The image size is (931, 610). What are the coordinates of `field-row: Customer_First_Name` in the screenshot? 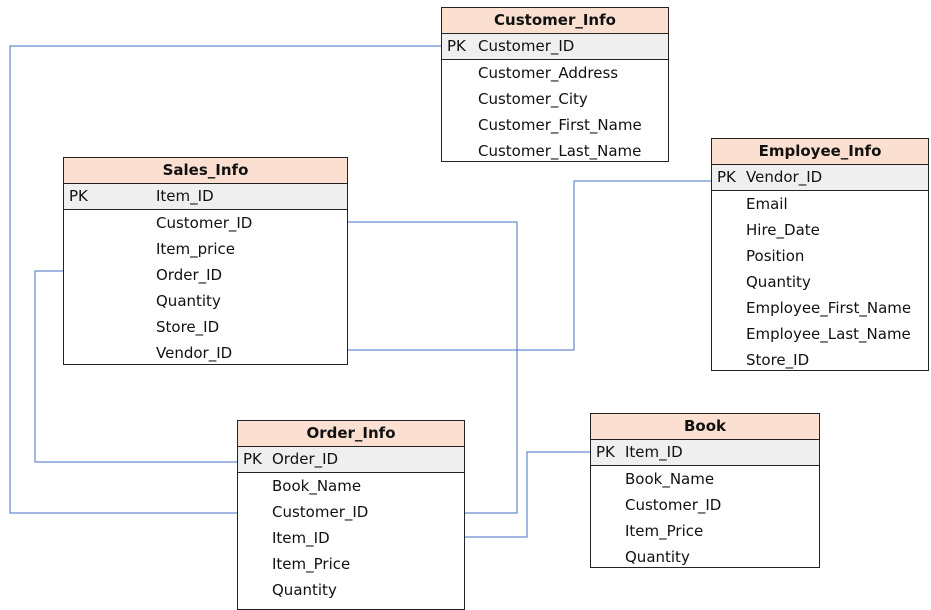 It's located at (555, 125).